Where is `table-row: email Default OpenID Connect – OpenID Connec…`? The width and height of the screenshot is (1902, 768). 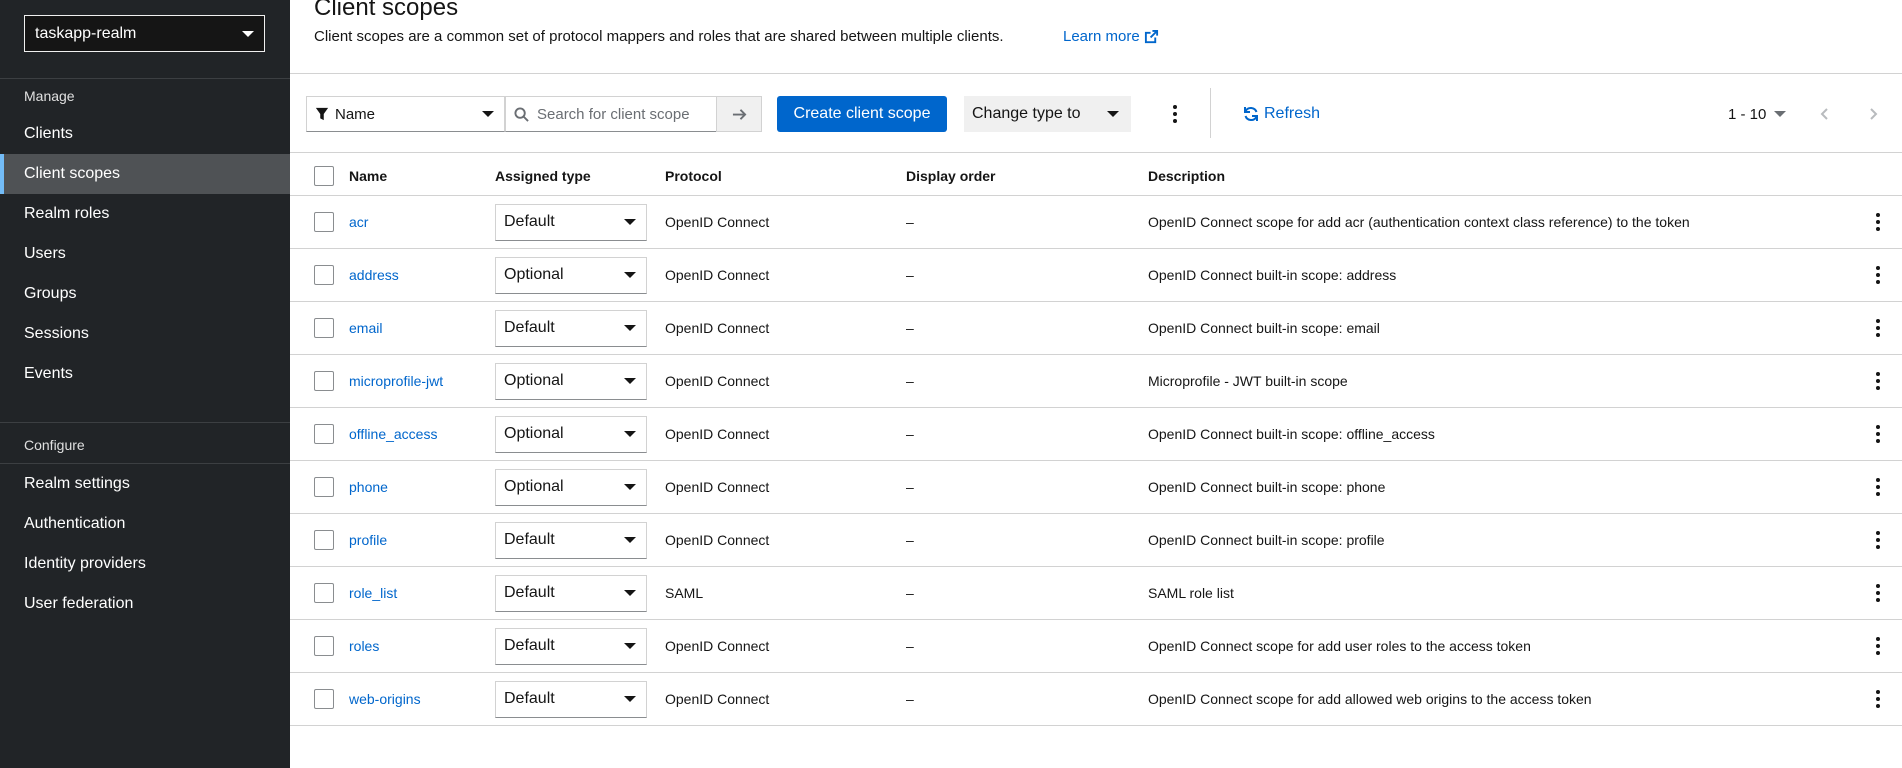
table-row: email Default OpenID Connect – OpenID Connec… is located at coordinates (1096, 328).